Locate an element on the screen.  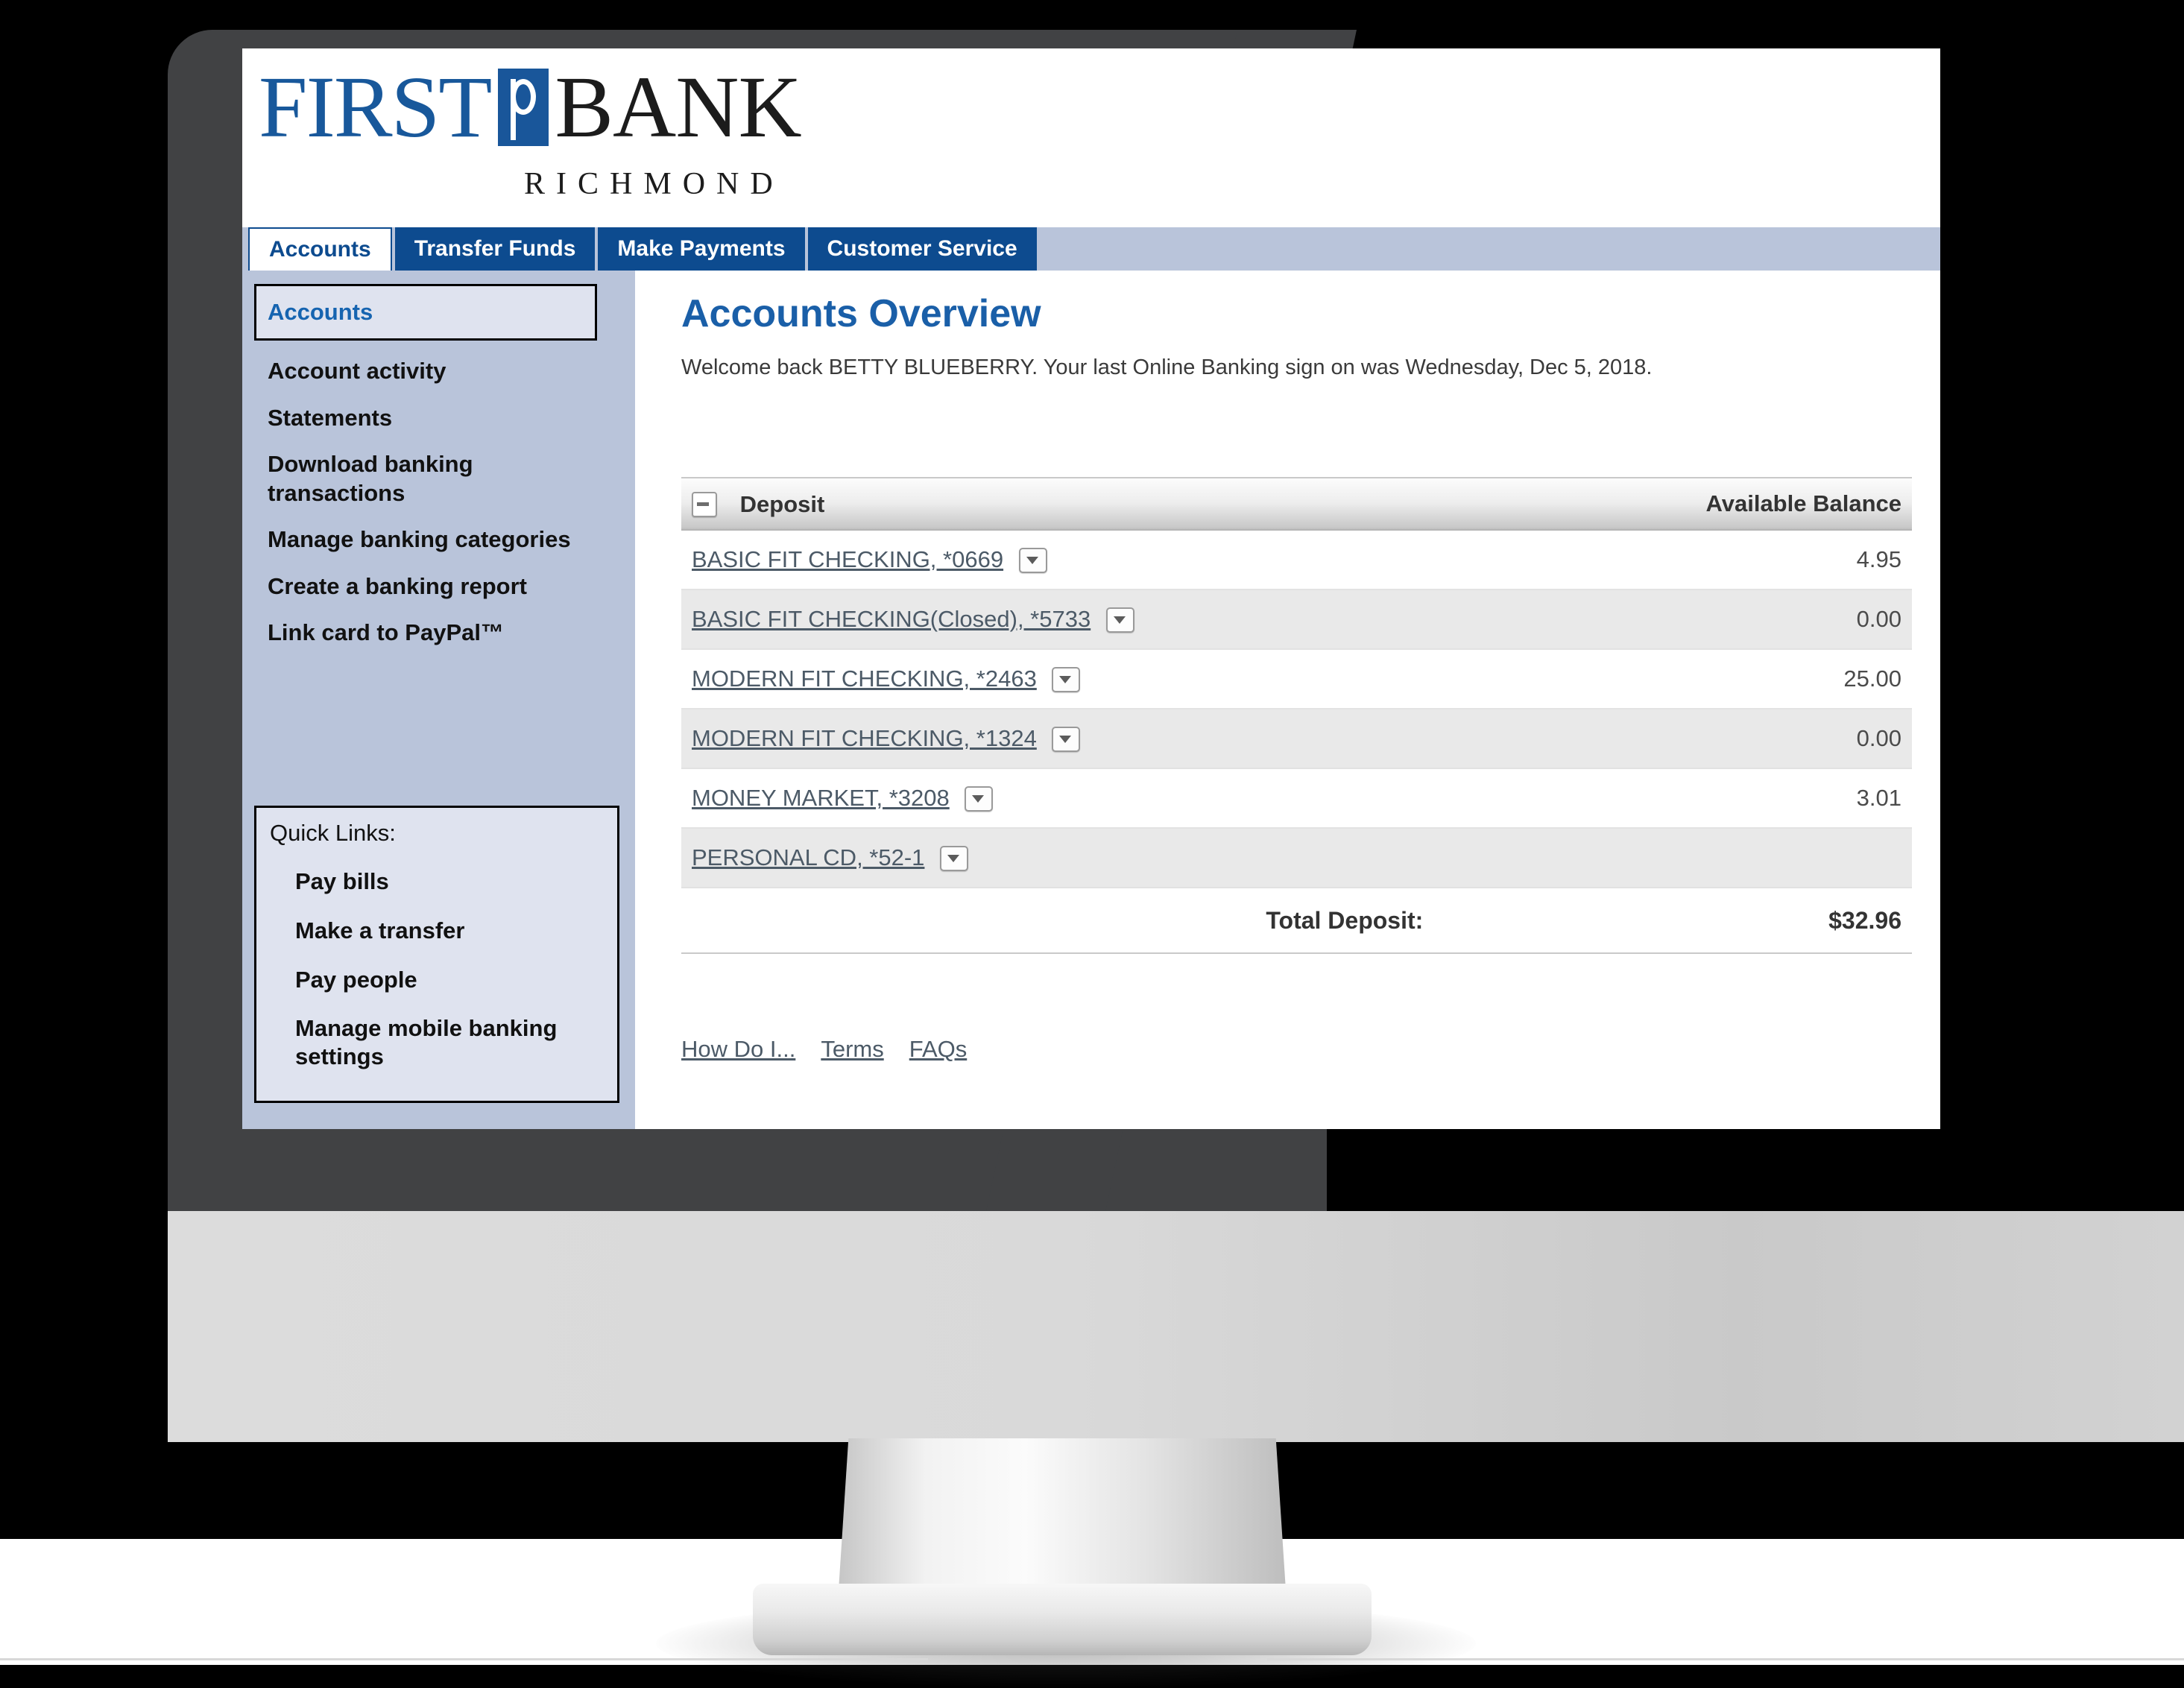
footer-link-faqs: FAQs is located at coordinates (938, 1049).